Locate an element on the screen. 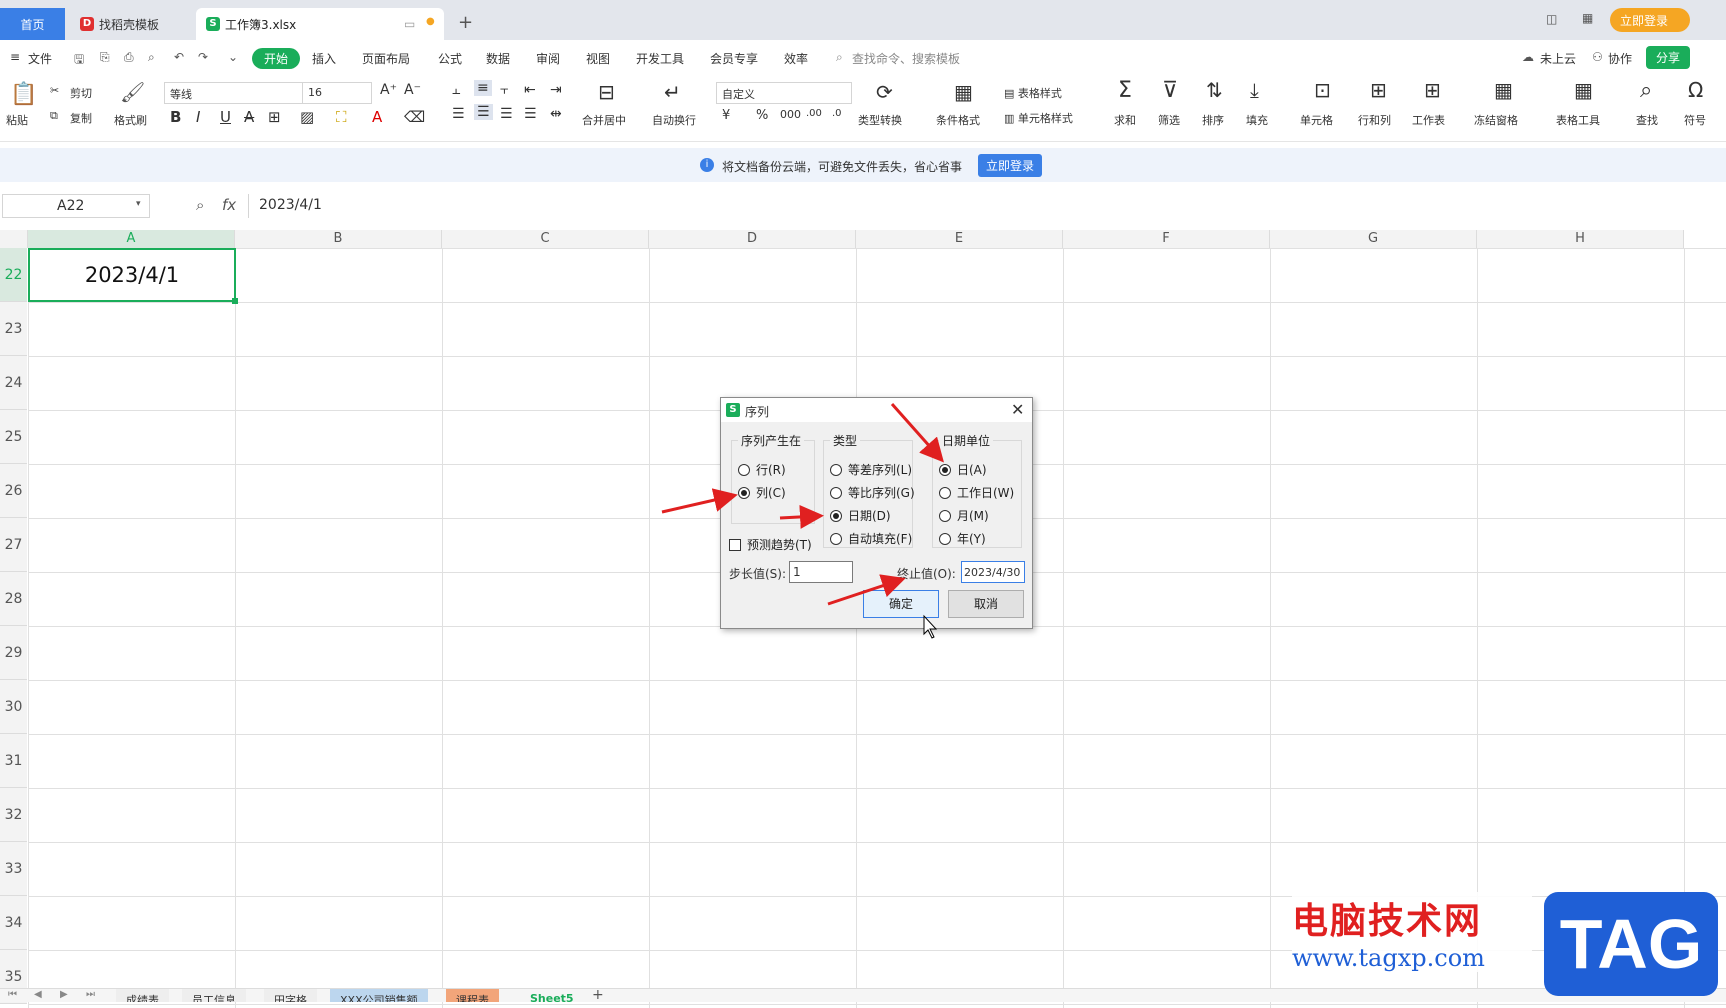  watermark-text: 电脑技术网 www.tagxp.com is located at coordinates (1412, 932).